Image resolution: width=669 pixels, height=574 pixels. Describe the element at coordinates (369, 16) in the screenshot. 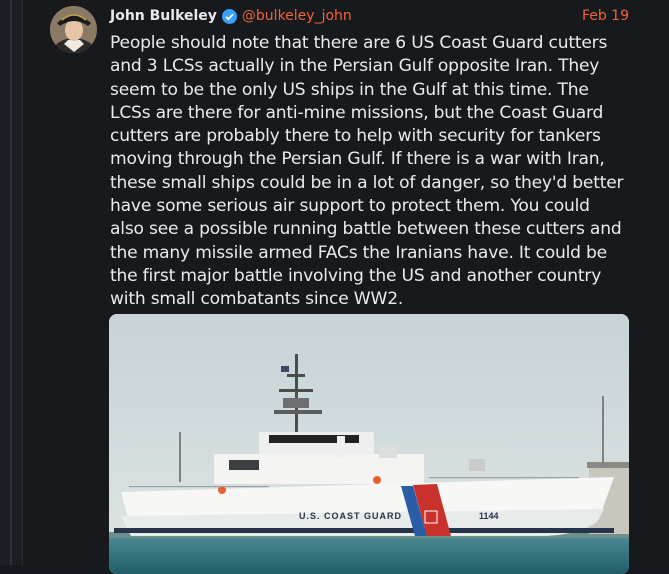

I see `post-header: John Bulkeley @bulkeley_john` at that location.